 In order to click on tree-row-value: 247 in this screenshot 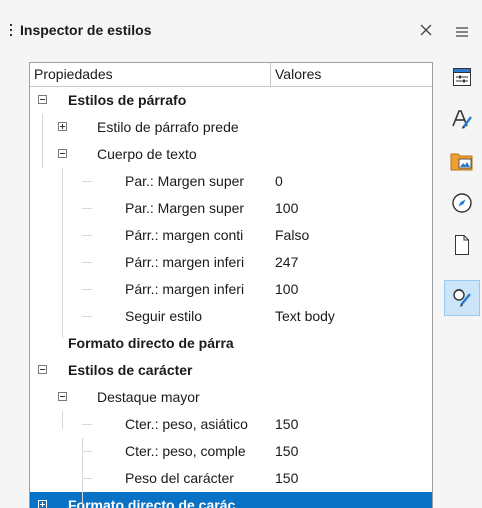, I will do `click(287, 262)`.